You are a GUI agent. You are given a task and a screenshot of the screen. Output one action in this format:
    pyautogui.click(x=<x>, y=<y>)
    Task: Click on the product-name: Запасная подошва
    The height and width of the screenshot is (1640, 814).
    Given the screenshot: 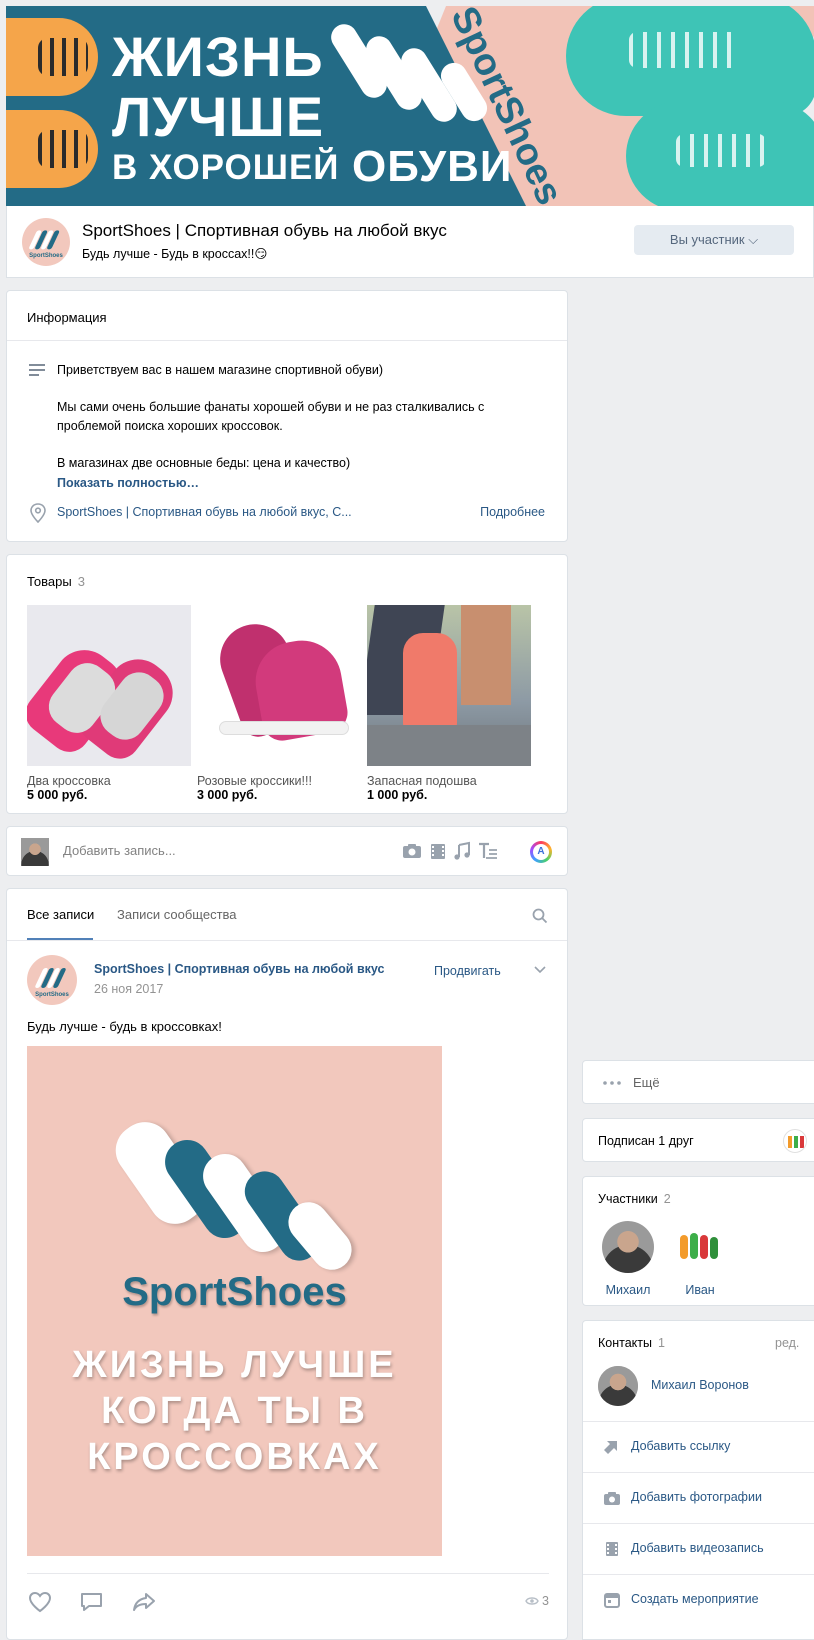 What is the action you would take?
    pyautogui.click(x=449, y=781)
    